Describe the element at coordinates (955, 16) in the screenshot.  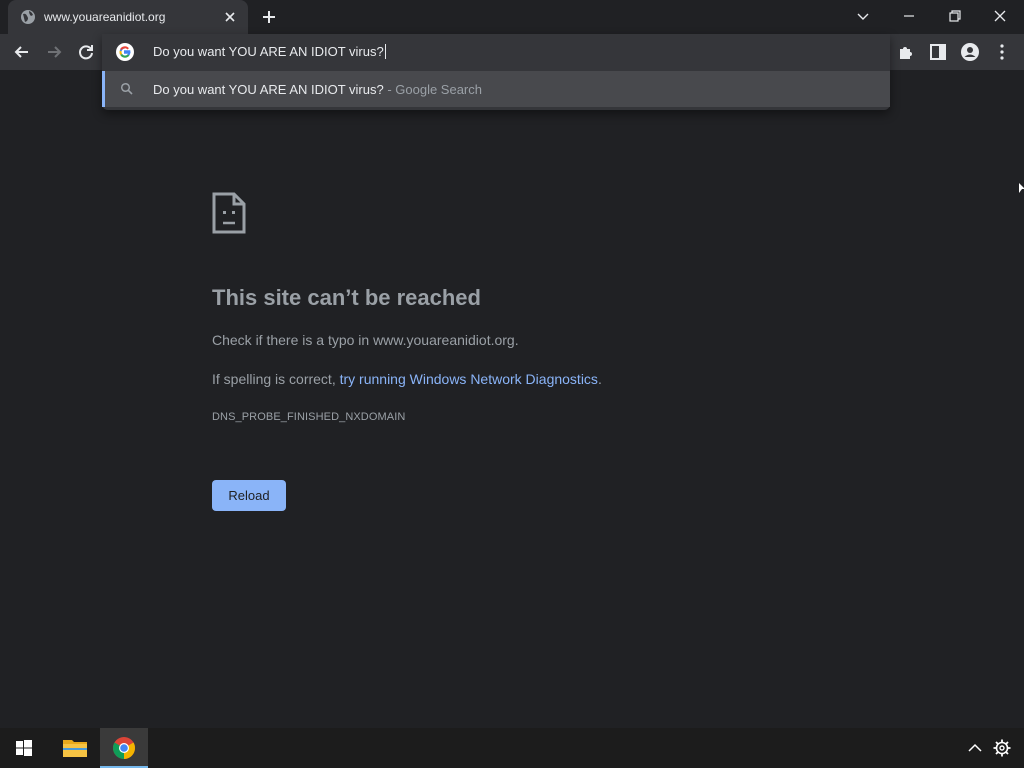
I see `restore-icon` at that location.